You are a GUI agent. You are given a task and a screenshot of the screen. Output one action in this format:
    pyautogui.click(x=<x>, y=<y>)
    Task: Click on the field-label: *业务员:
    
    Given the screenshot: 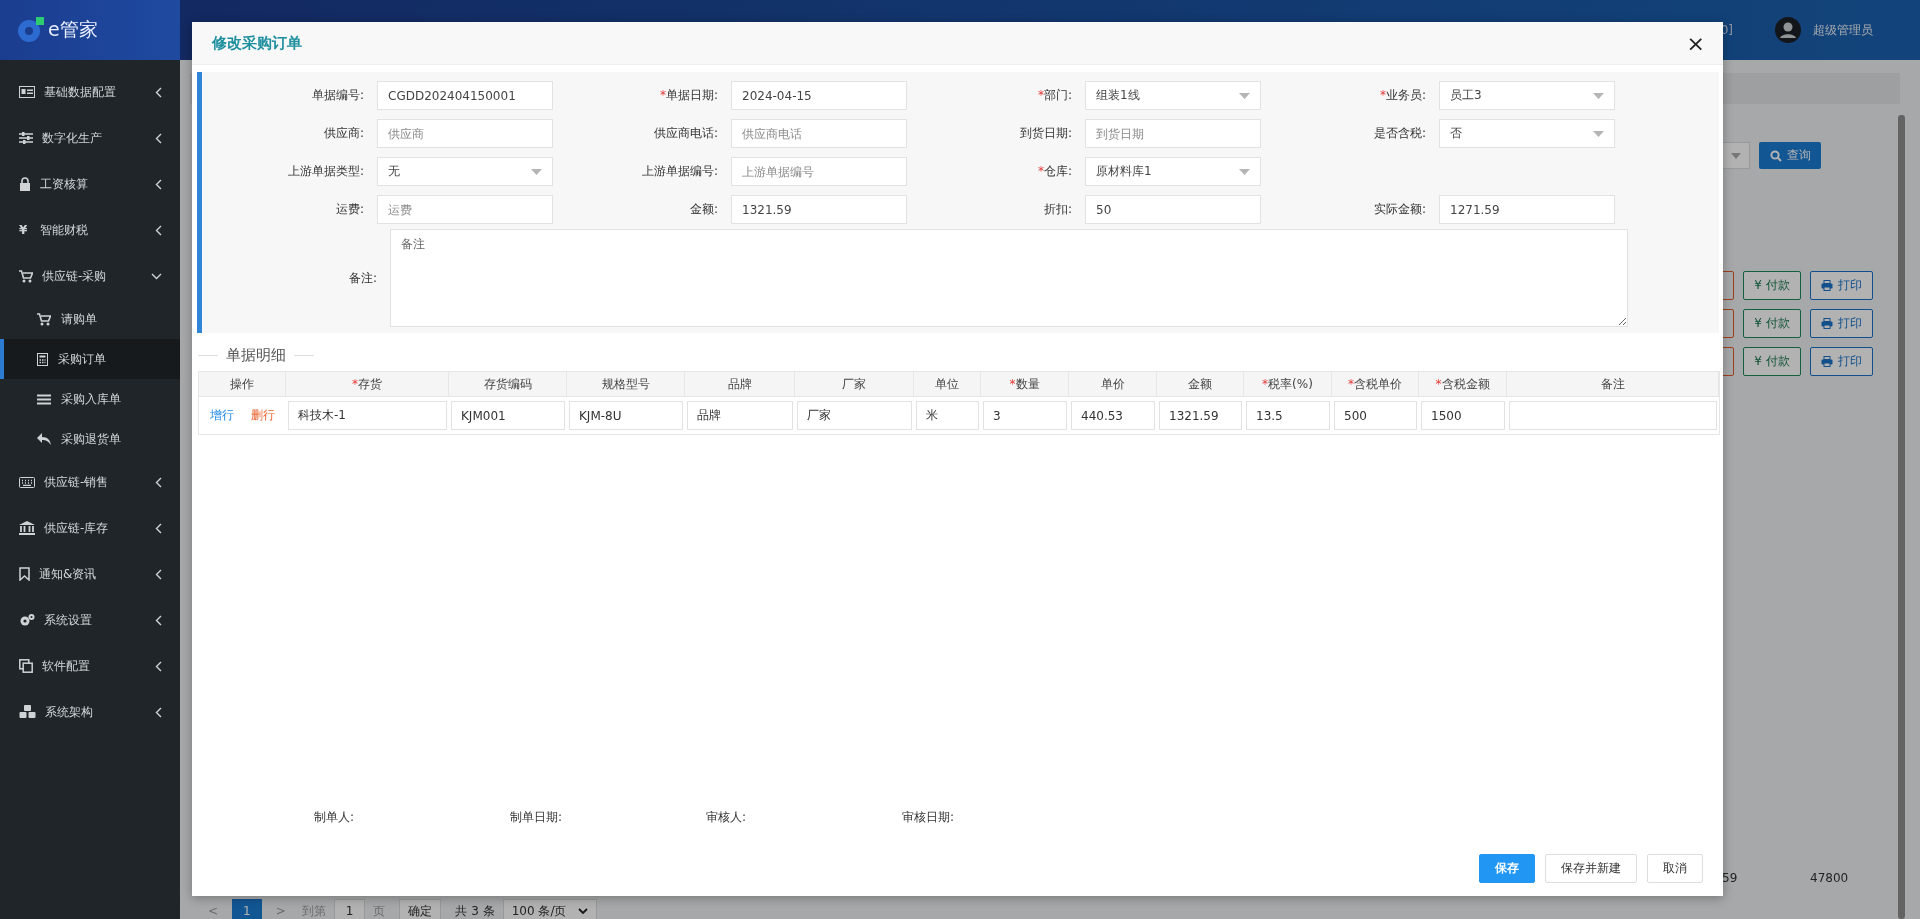 What is the action you would take?
    pyautogui.click(x=1402, y=95)
    